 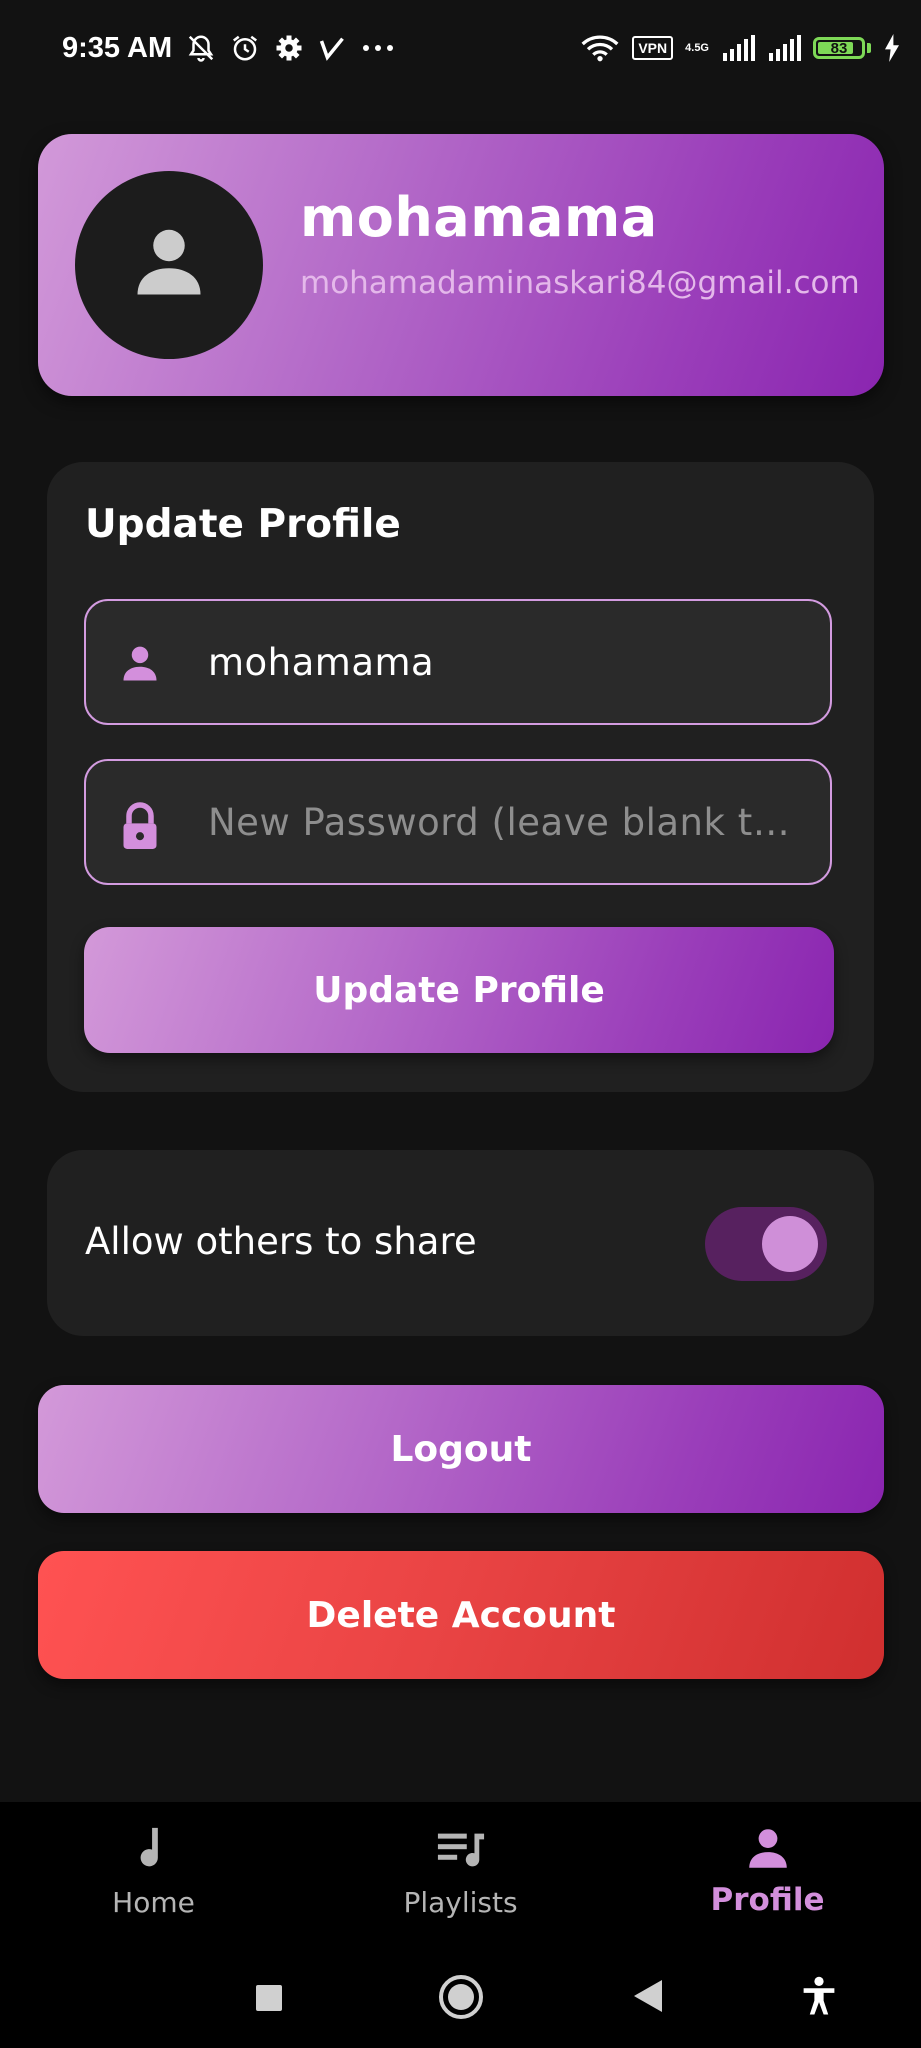 What do you see at coordinates (140, 829) in the screenshot?
I see `lock-icon` at bounding box center [140, 829].